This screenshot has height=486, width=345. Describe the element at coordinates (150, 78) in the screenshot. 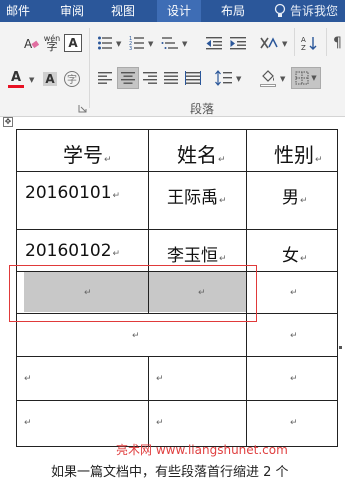

I see `align-right-button` at that location.